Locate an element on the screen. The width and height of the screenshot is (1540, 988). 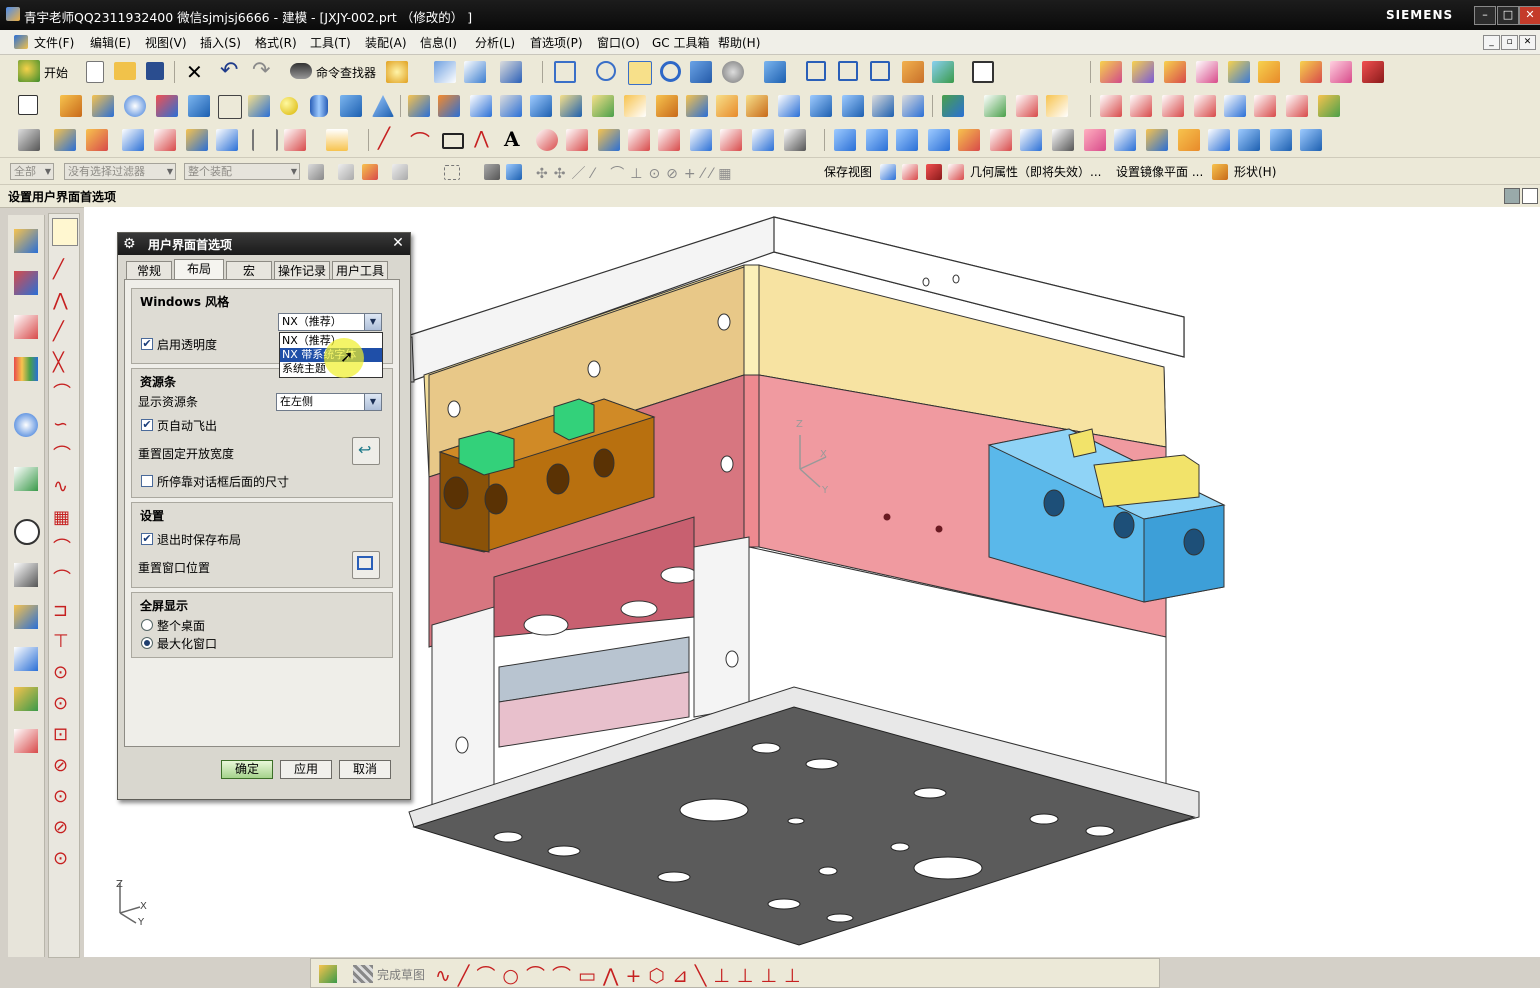
sew-icon is located at coordinates (853, 106).